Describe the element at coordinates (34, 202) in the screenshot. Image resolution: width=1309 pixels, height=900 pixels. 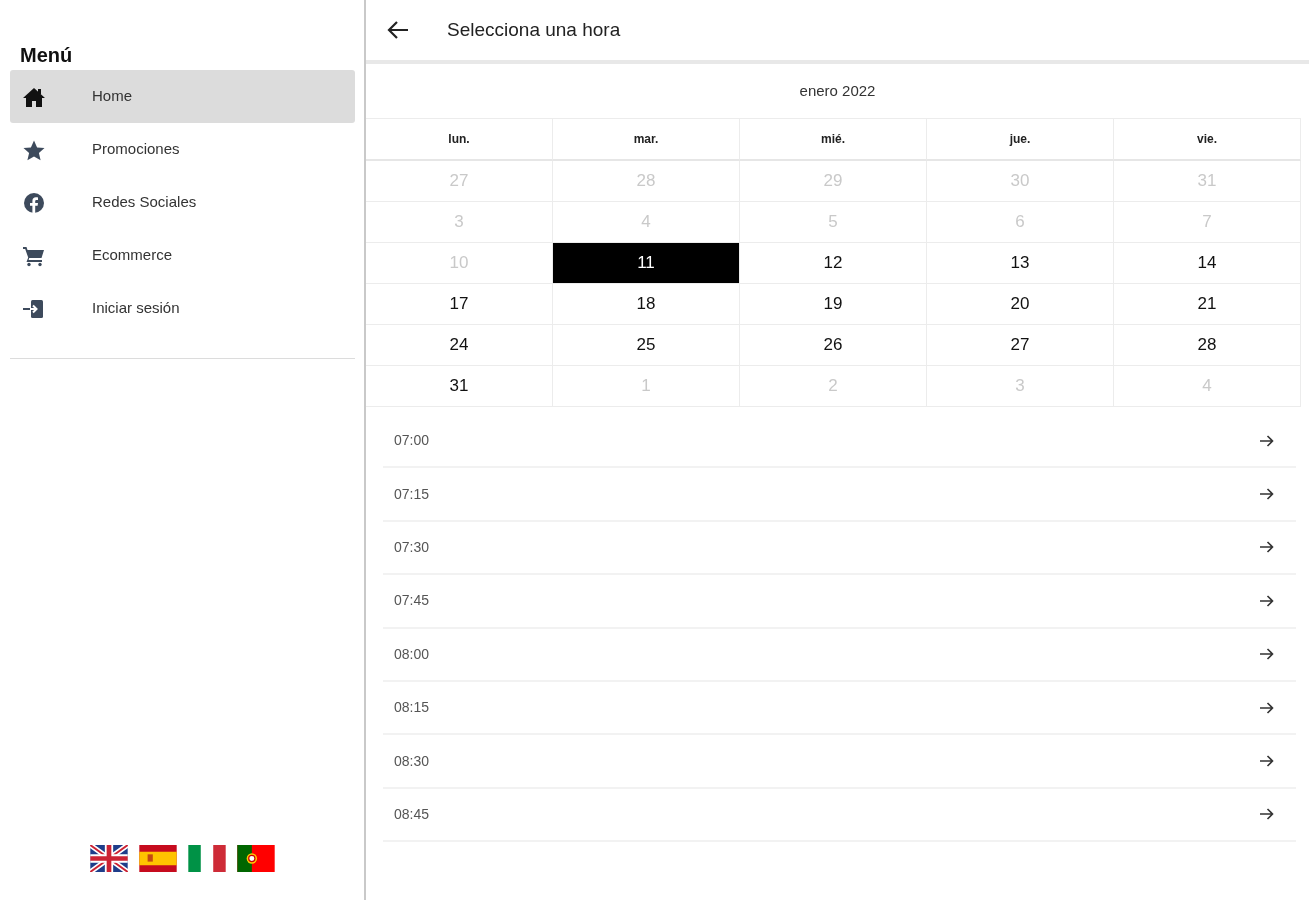
I see `facebook-icon` at that location.